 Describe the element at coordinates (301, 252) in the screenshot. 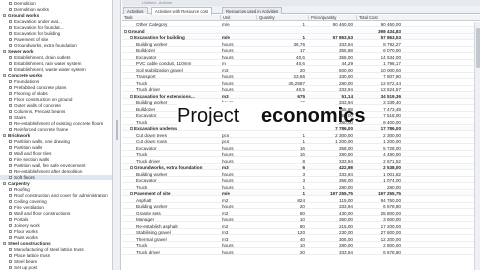

I see `grid-row: Truck driver hours 20 333,94 6 678,80` at that location.